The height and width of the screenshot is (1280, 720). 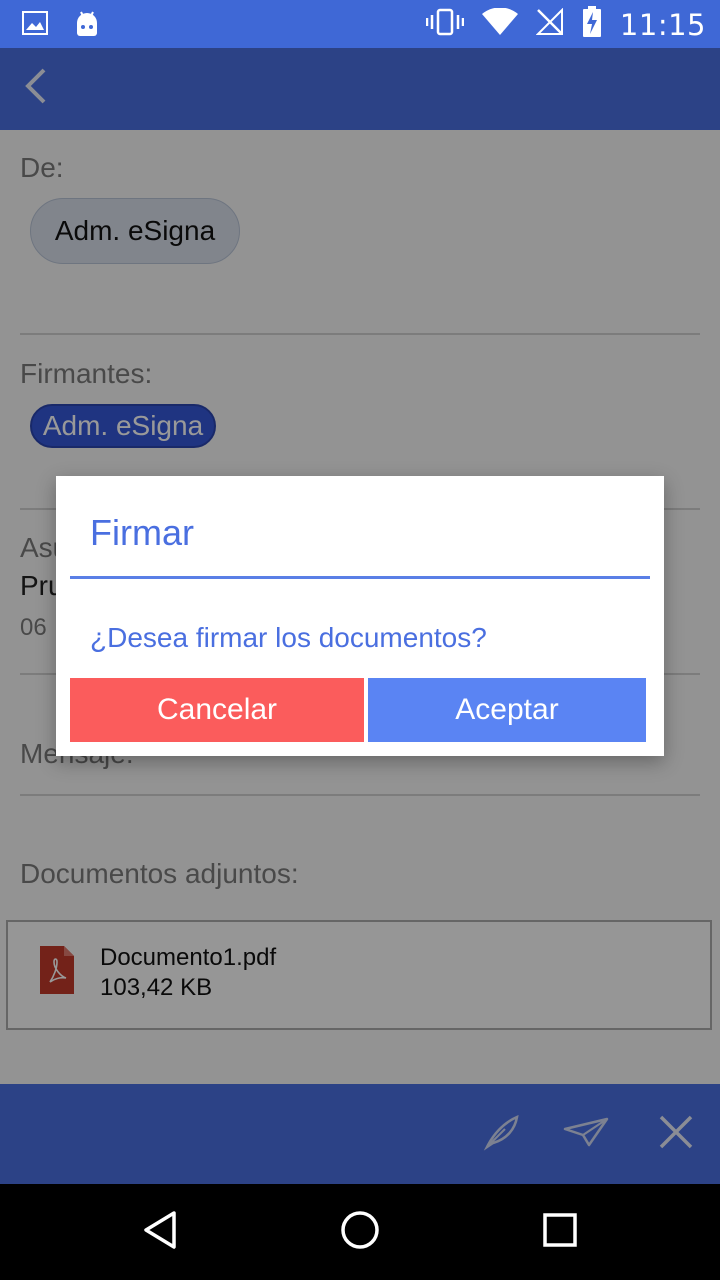 I want to click on nav-home-button, so click(x=360, y=1232).